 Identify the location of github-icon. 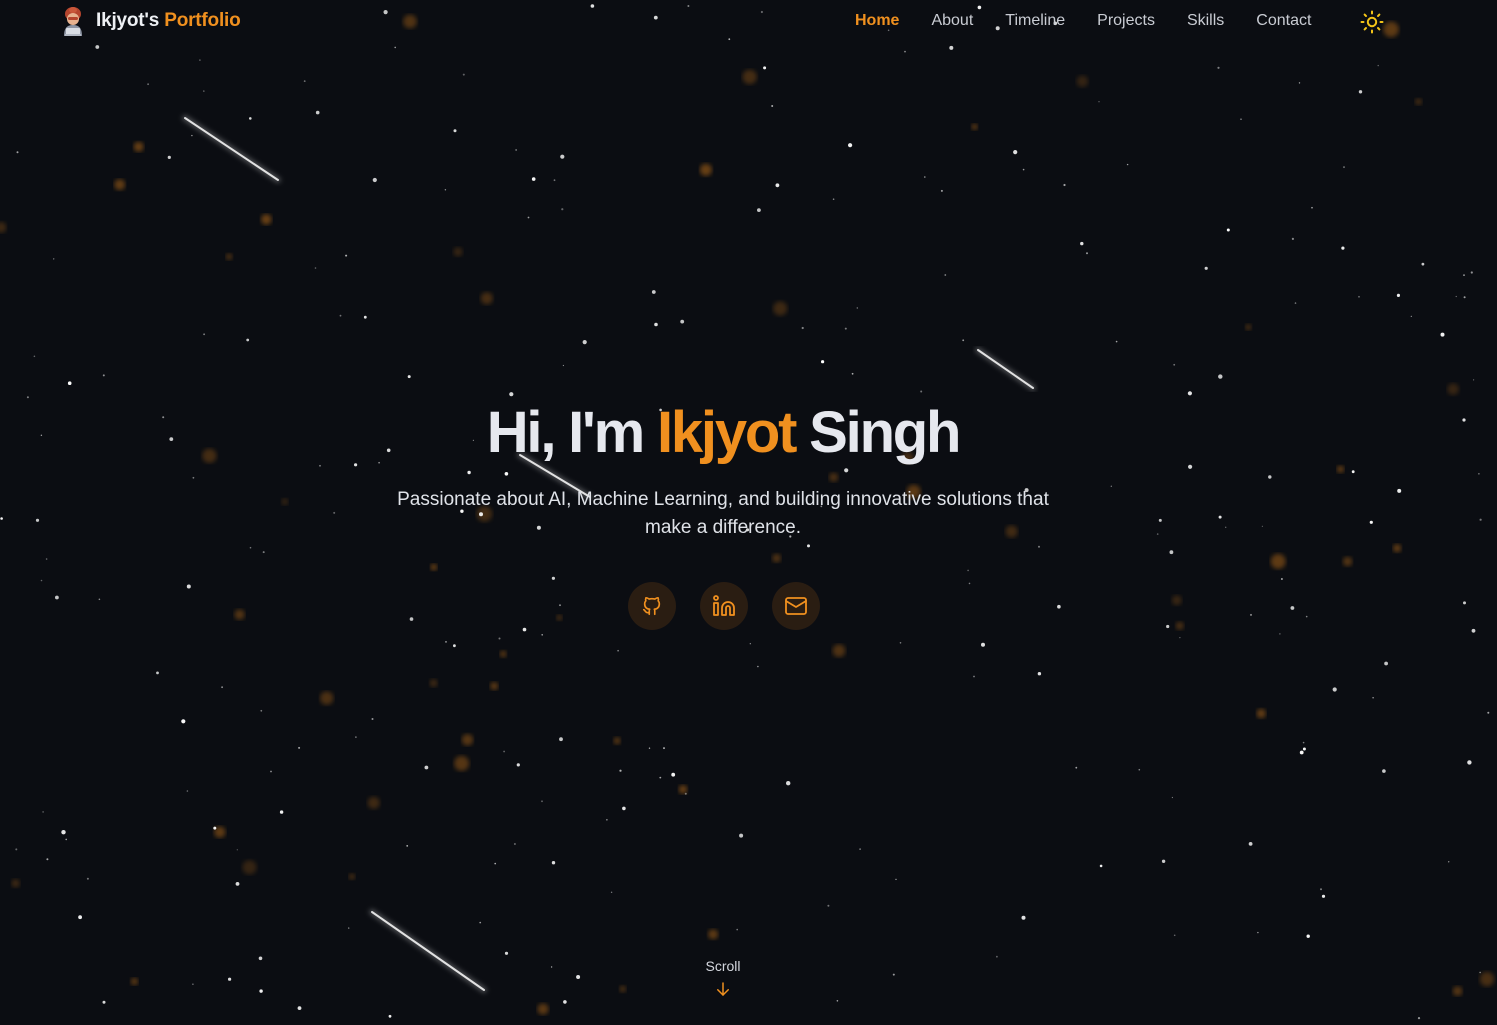
(651, 606).